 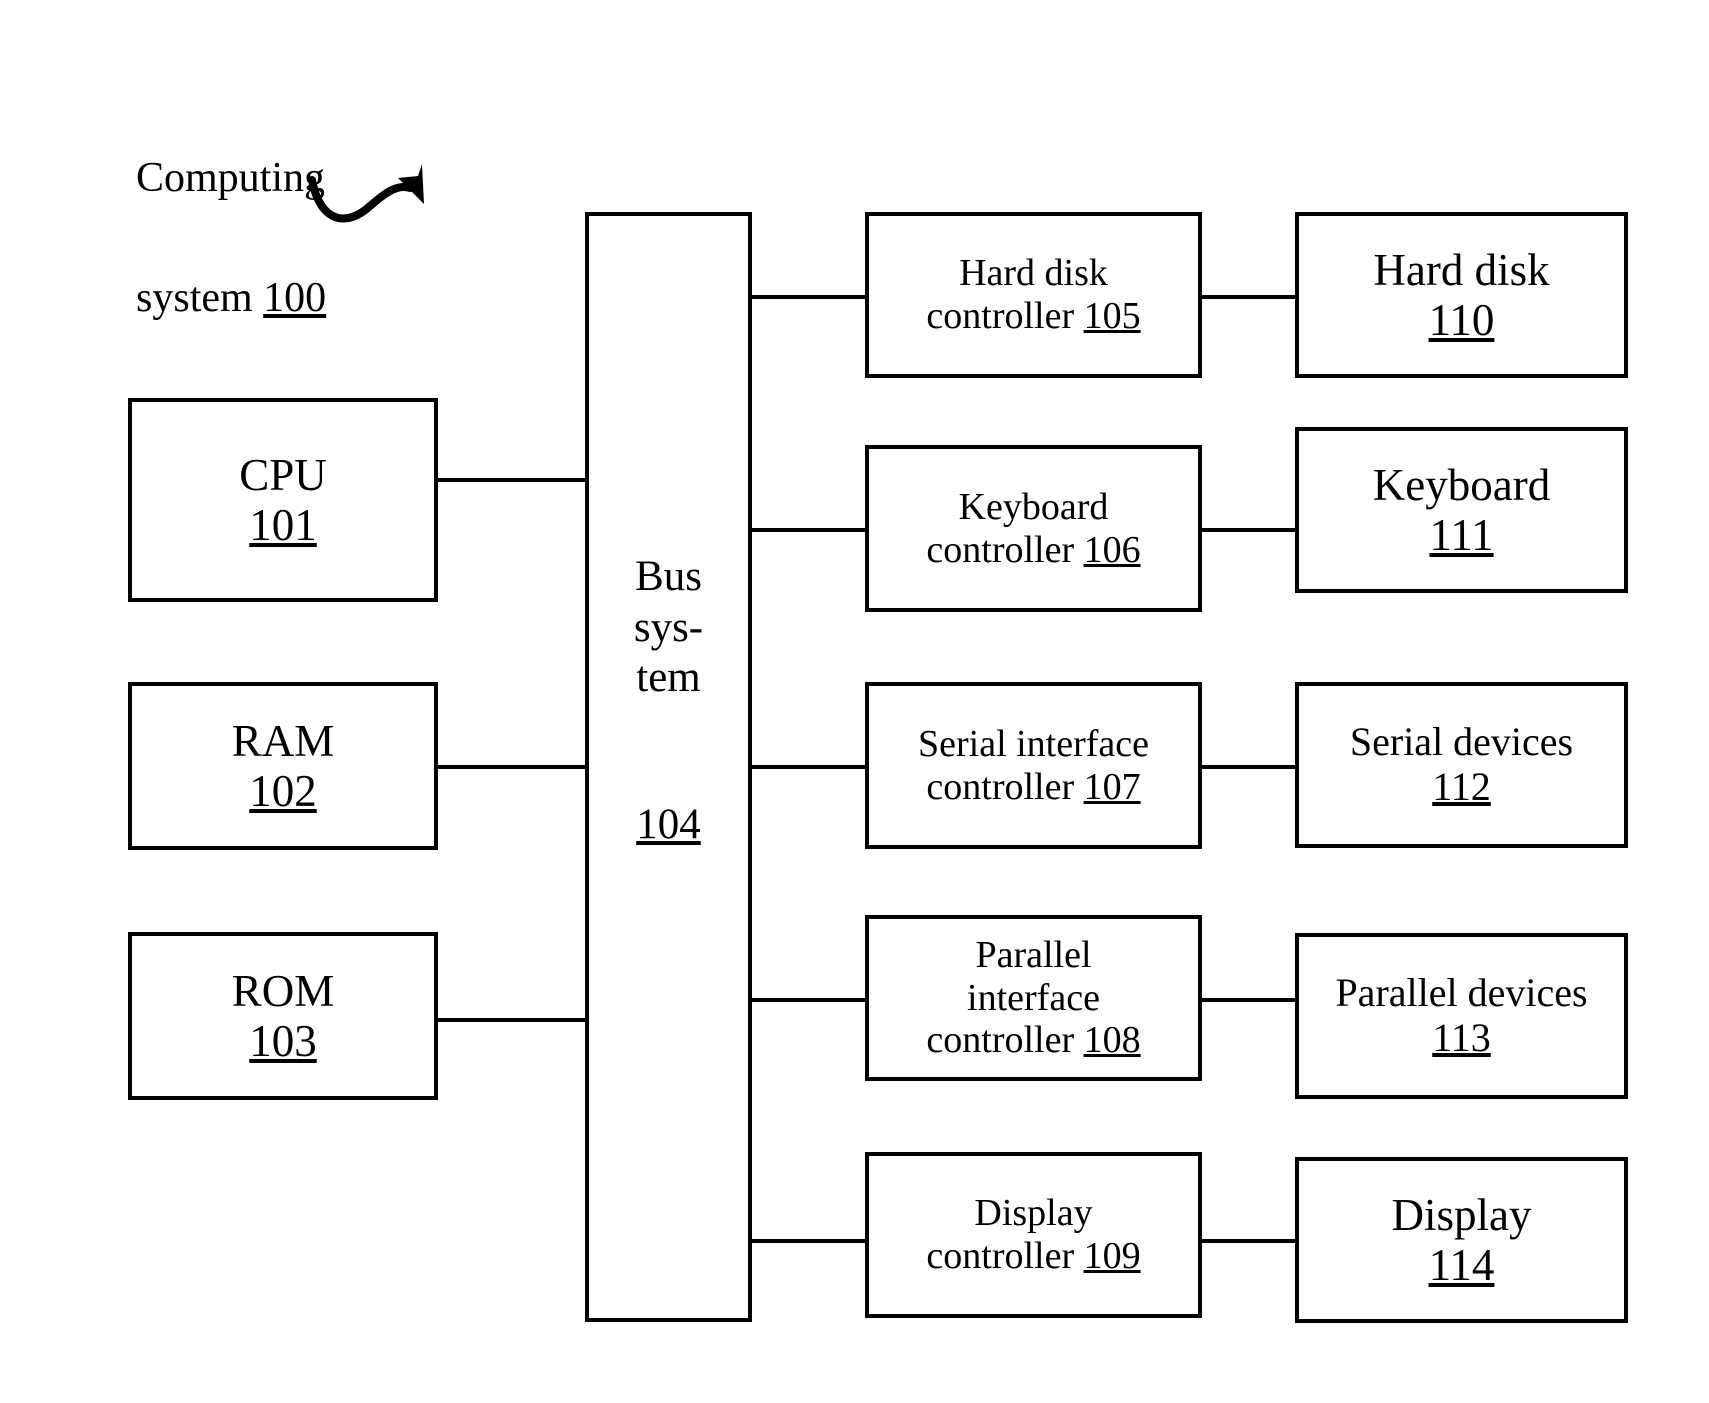 What do you see at coordinates (1461, 786) in the screenshot?
I see `serial-devices-reference: 112` at bounding box center [1461, 786].